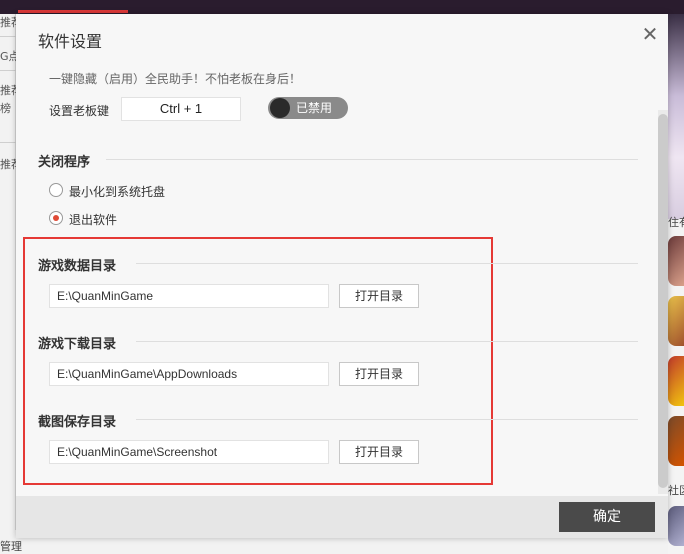 This screenshot has height=554, width=684. I want to click on background-banner-art, so click(676, 116).